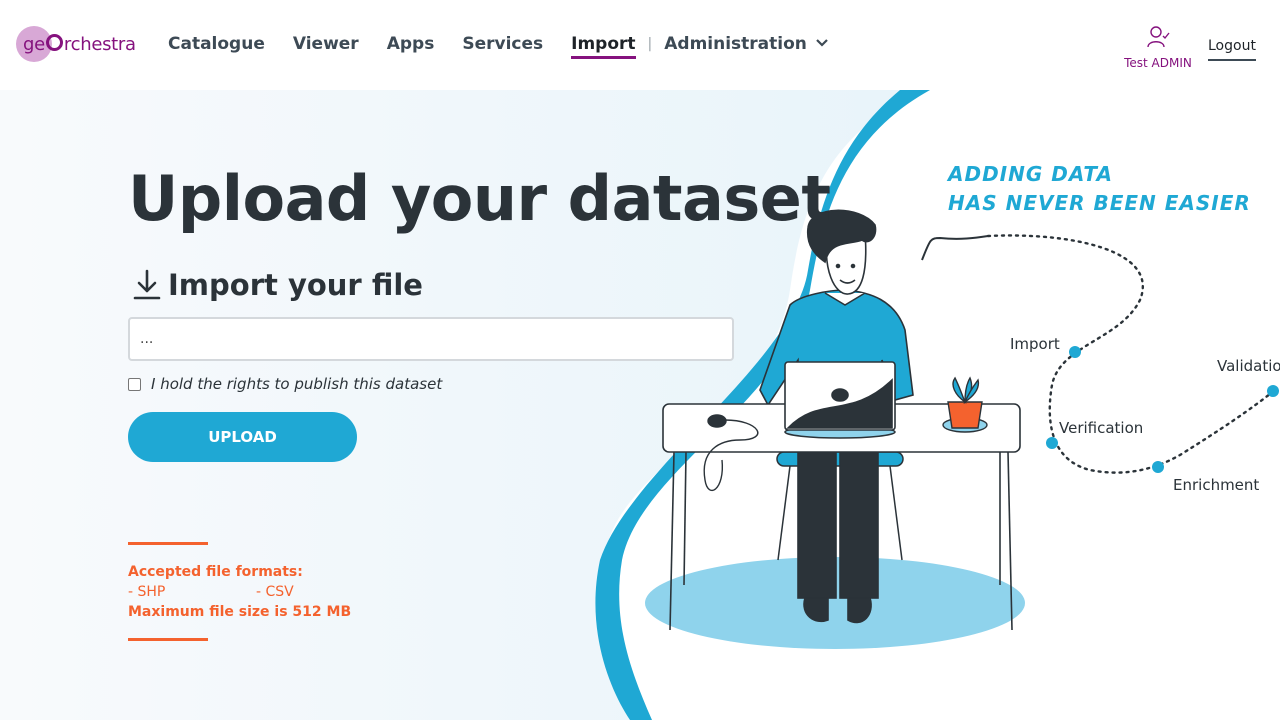 Image resolution: width=1280 pixels, height=720 pixels. I want to click on step-dot-enrichment, so click(1158, 467).